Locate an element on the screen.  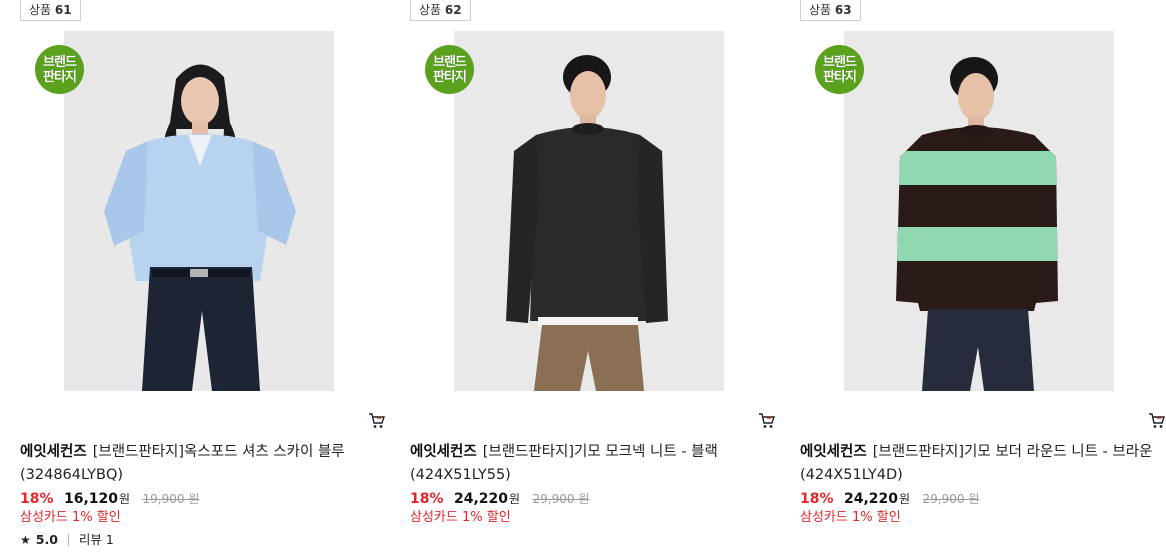
product-photo-shirt-model is located at coordinates (199, 211).